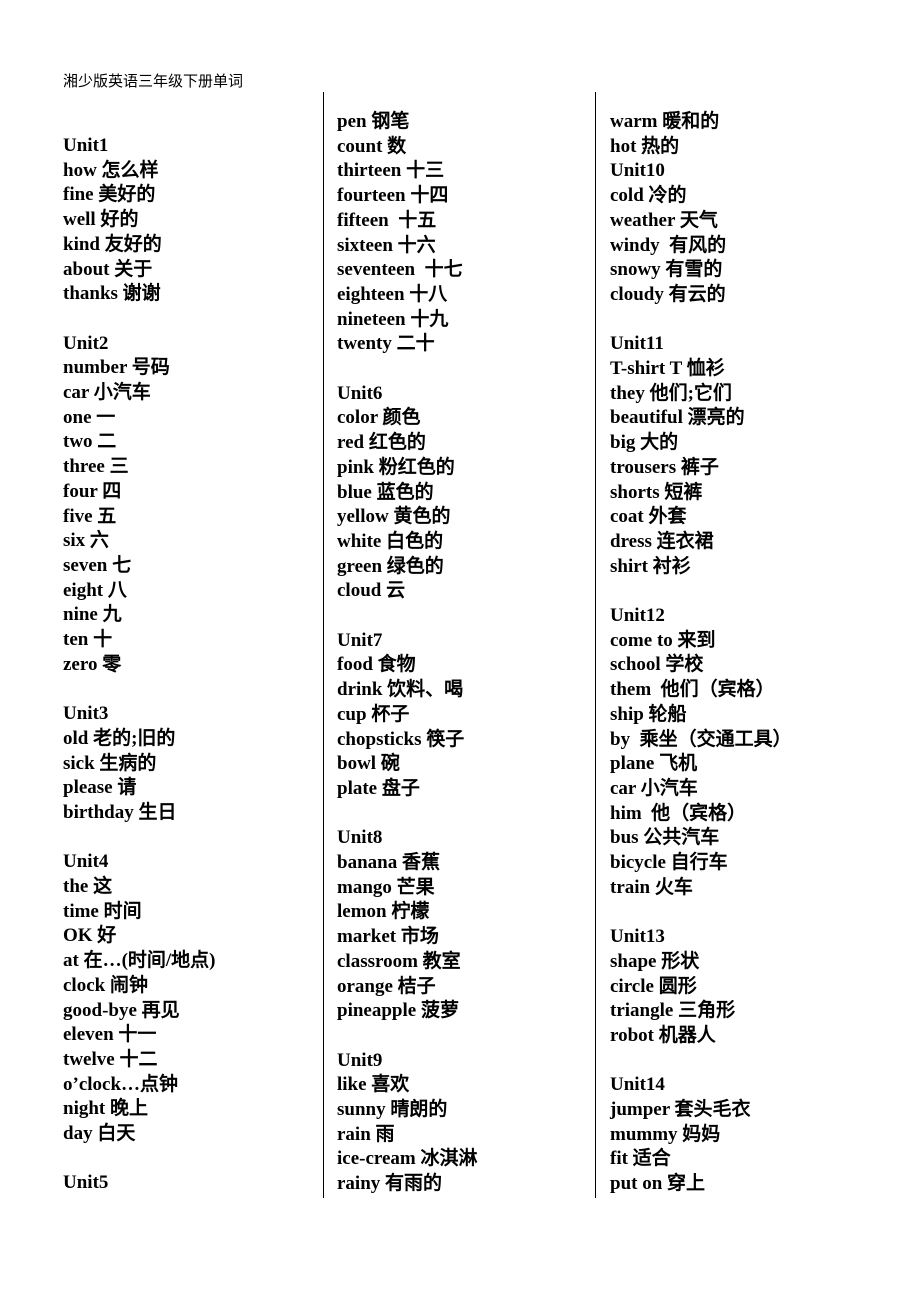 This screenshot has height=1302, width=920. What do you see at coordinates (86, 541) in the screenshot?
I see `vocabulary-entry: six 六` at bounding box center [86, 541].